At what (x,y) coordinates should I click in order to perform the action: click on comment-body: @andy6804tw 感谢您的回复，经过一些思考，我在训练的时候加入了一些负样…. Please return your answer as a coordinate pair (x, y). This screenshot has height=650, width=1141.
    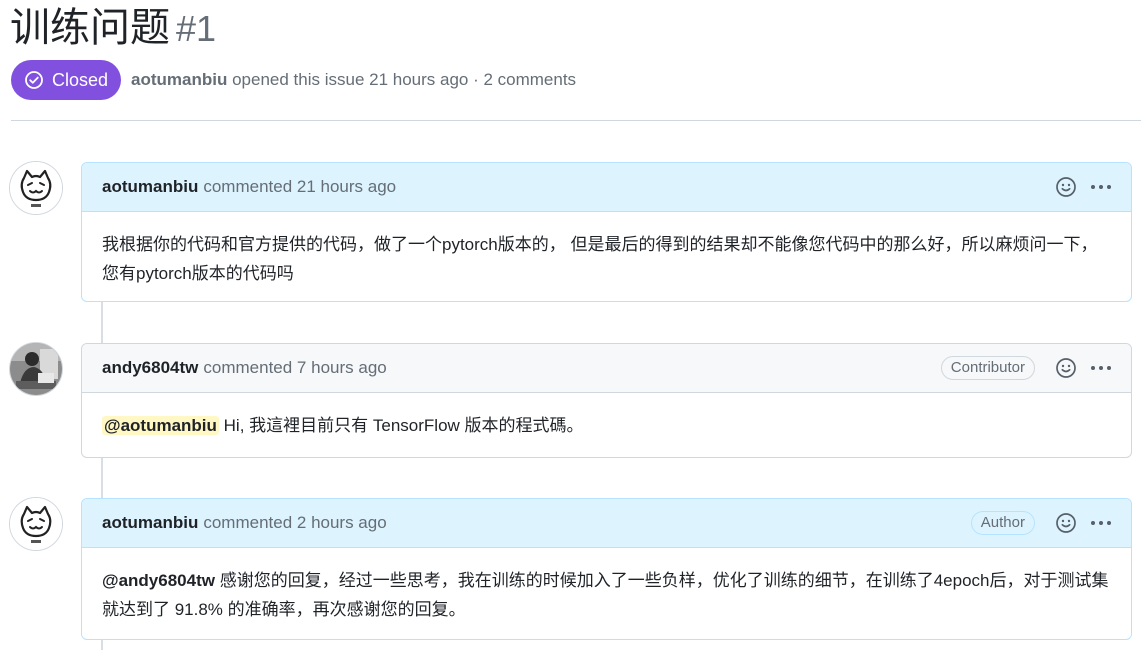
    Looking at the image, I should click on (606, 593).